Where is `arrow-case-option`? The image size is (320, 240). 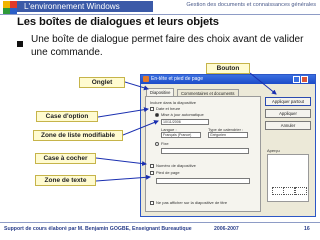 arrow-case-option is located at coordinates (123, 112).